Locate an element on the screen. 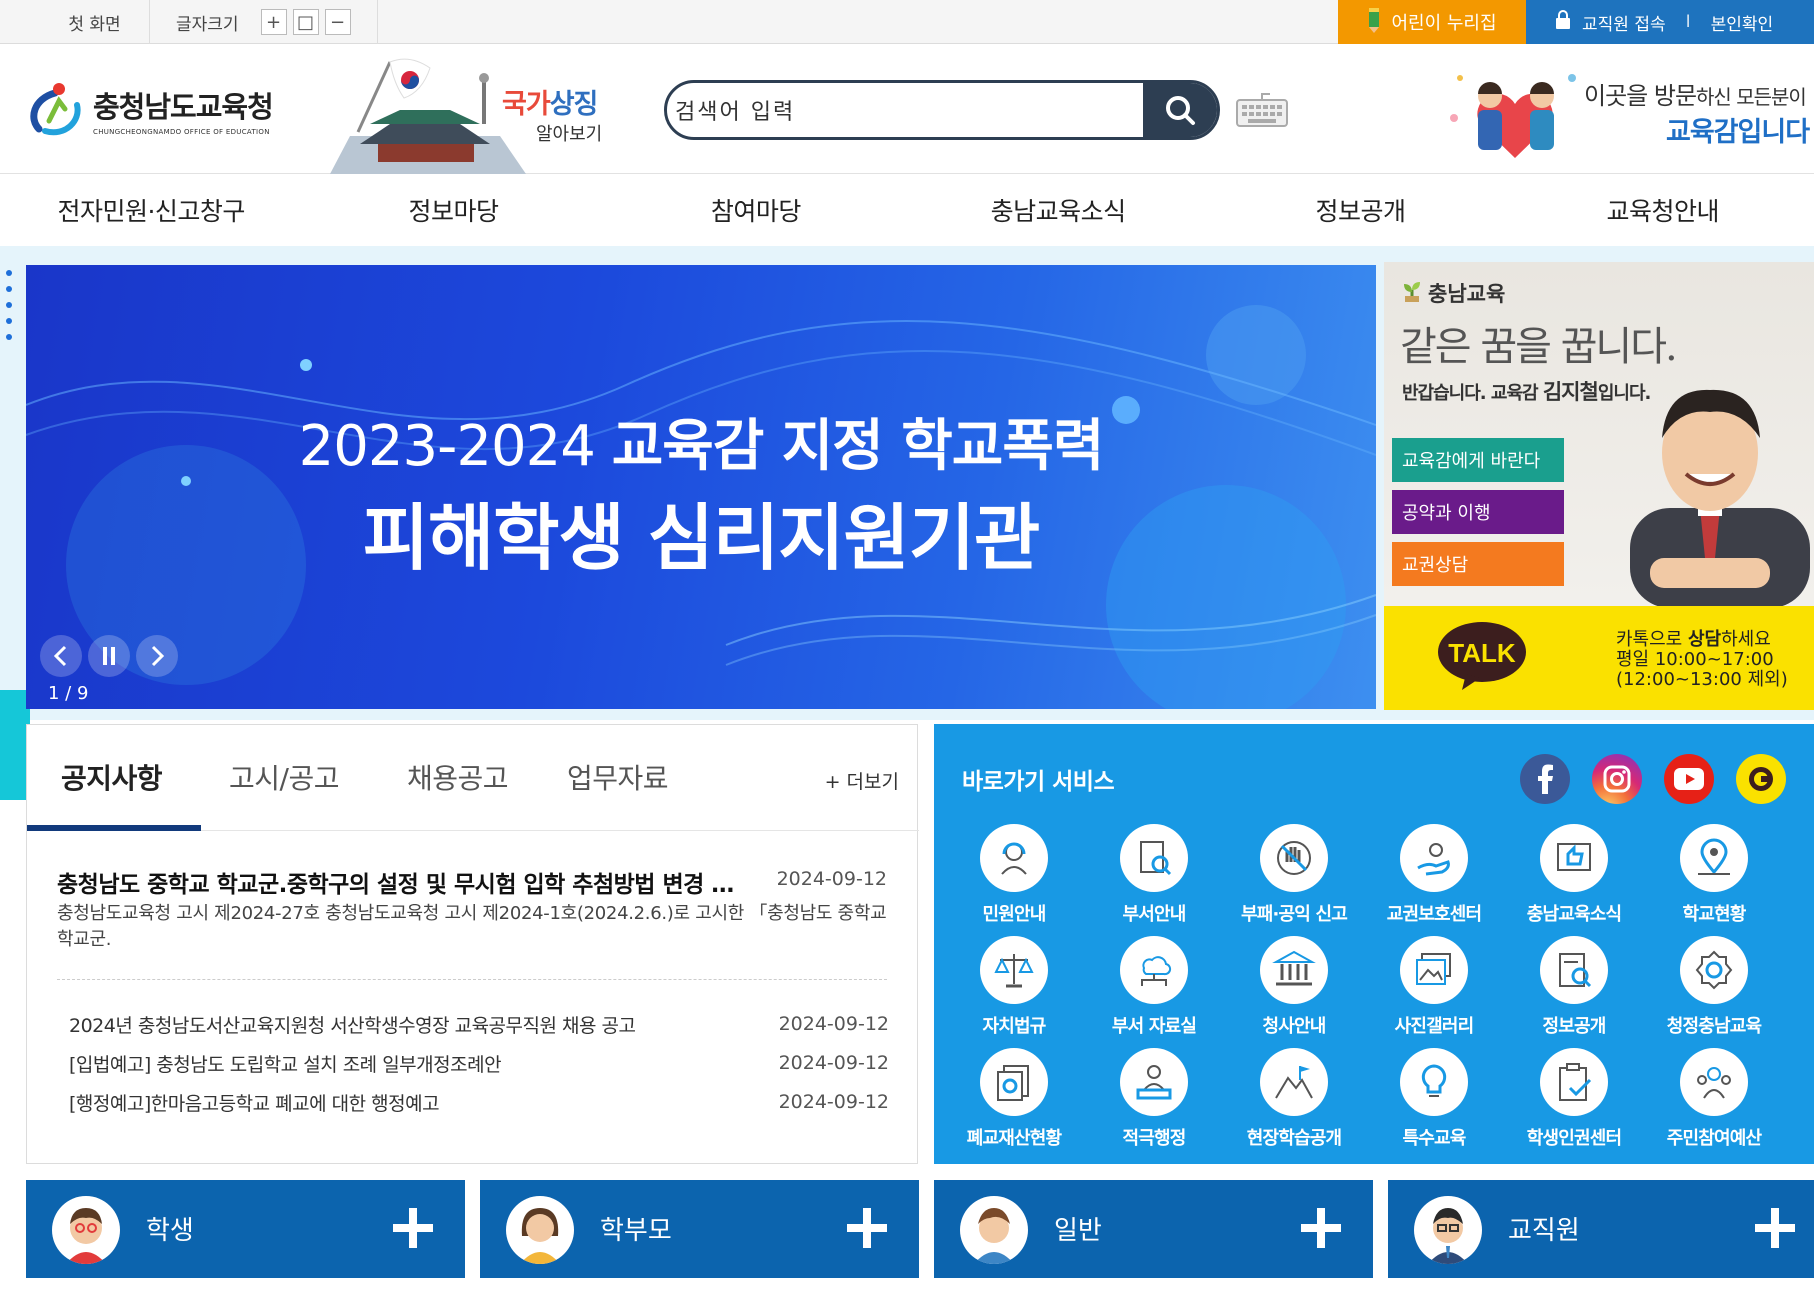 The height and width of the screenshot is (1299, 1814). stop-hand-icon is located at coordinates (1294, 858).